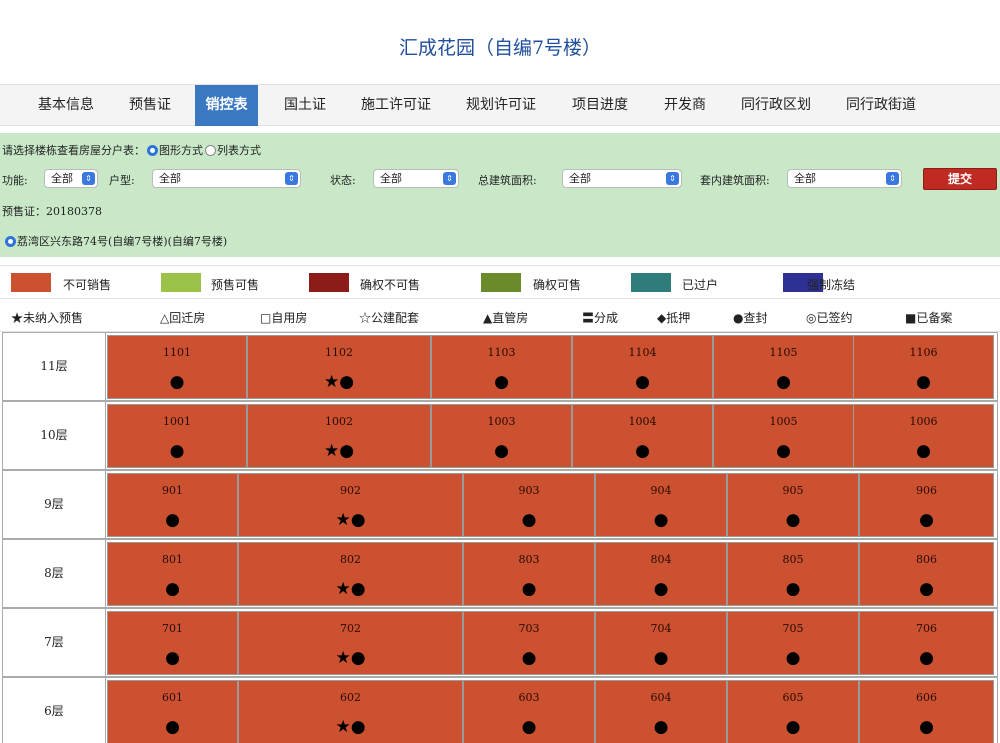 The image size is (1000, 743). I want to click on tab-developer: 开发商, so click(685, 105).